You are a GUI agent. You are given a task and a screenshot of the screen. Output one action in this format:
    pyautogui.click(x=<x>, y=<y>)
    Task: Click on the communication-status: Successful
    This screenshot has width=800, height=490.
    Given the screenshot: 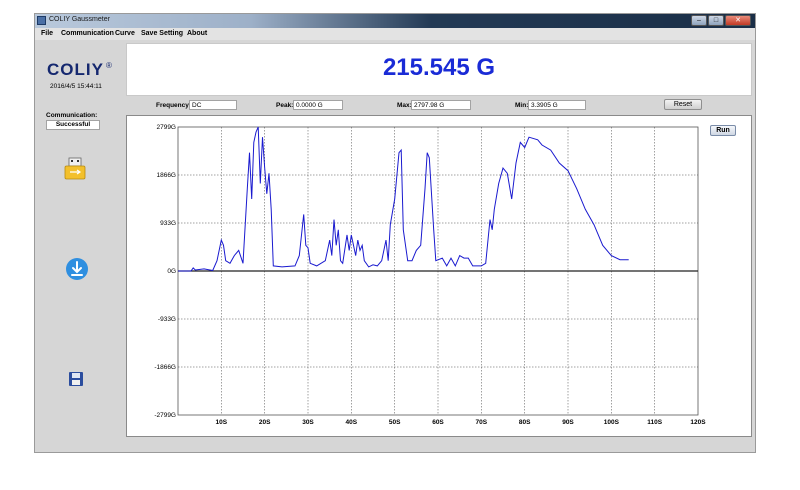 What is the action you would take?
    pyautogui.click(x=73, y=125)
    